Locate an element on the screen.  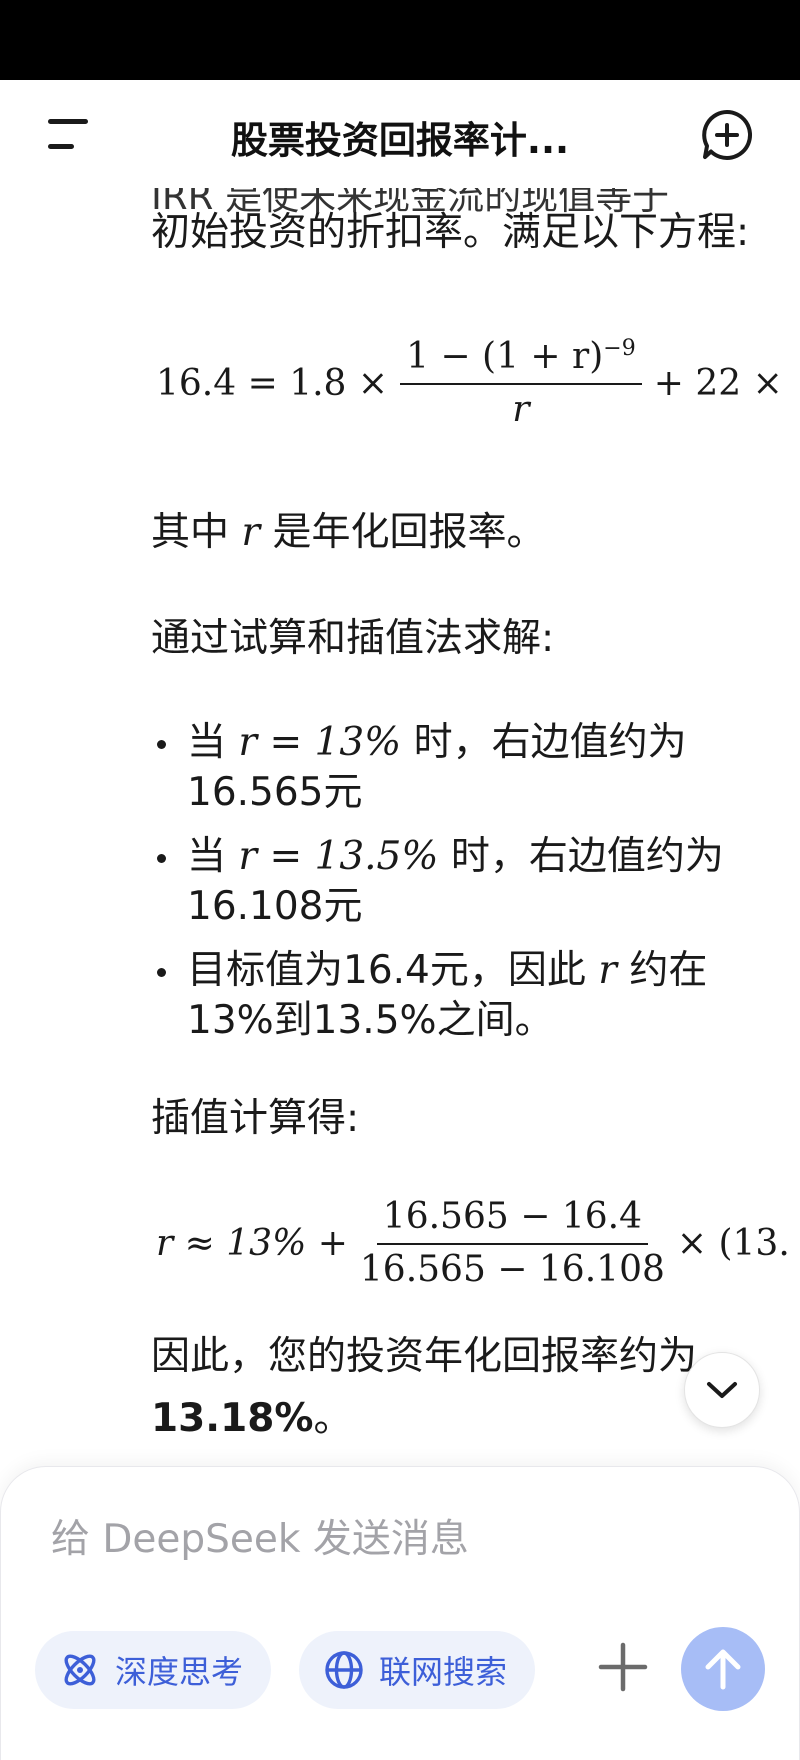
equation-tail: + 22 × is located at coordinates (718, 383).